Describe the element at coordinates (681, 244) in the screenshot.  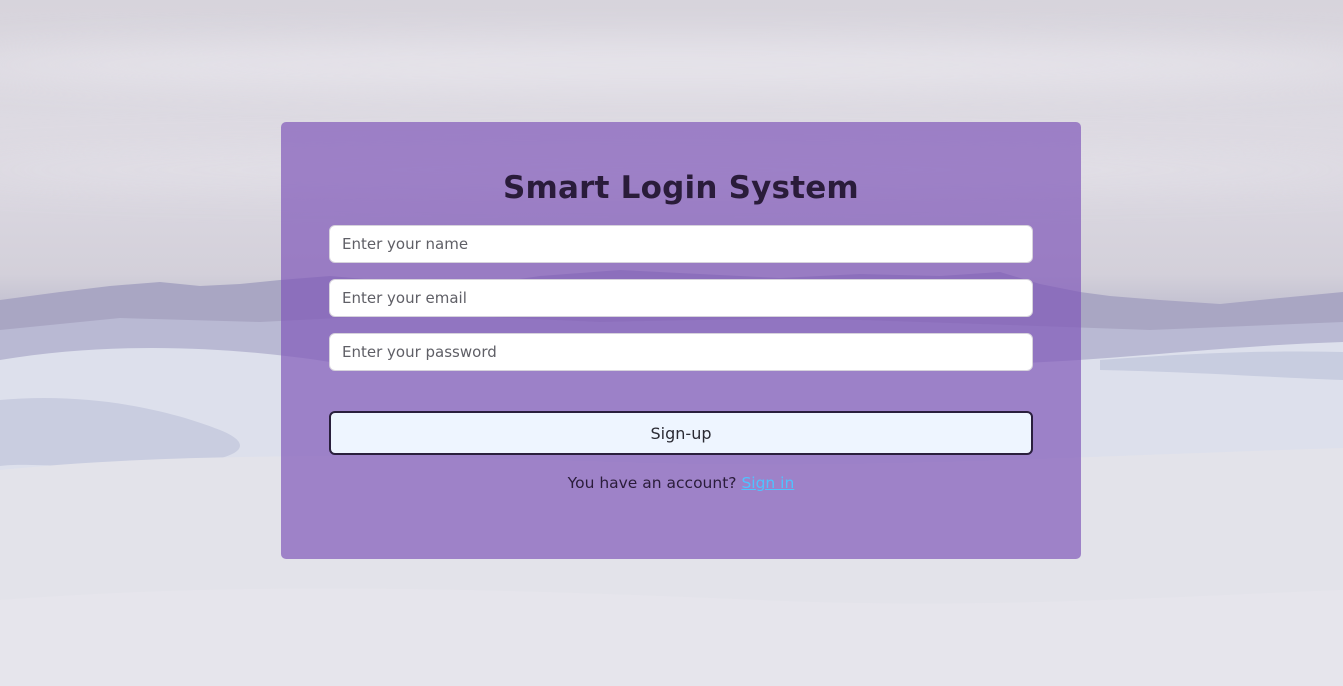
I see `name-input` at that location.